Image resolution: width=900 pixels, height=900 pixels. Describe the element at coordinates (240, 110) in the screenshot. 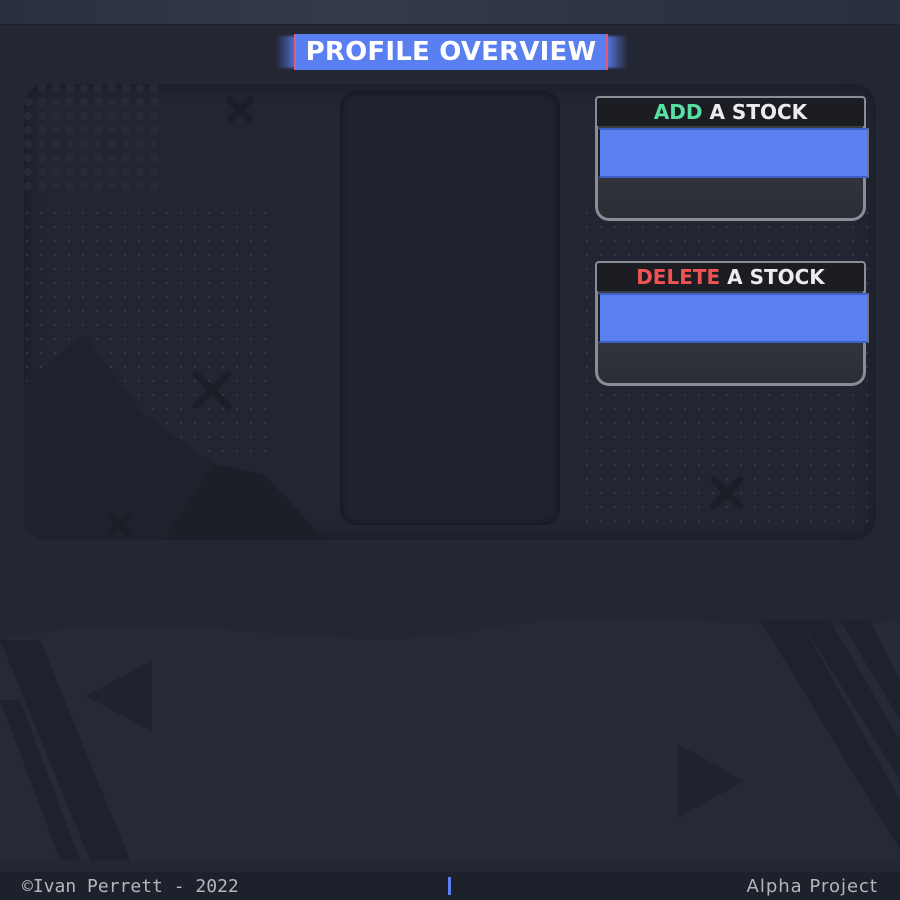

I see `decor-x` at that location.